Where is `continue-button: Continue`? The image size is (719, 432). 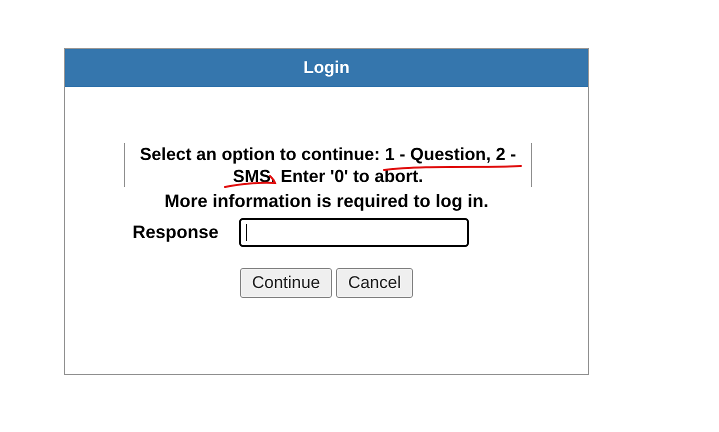
continue-button: Continue is located at coordinates (286, 283).